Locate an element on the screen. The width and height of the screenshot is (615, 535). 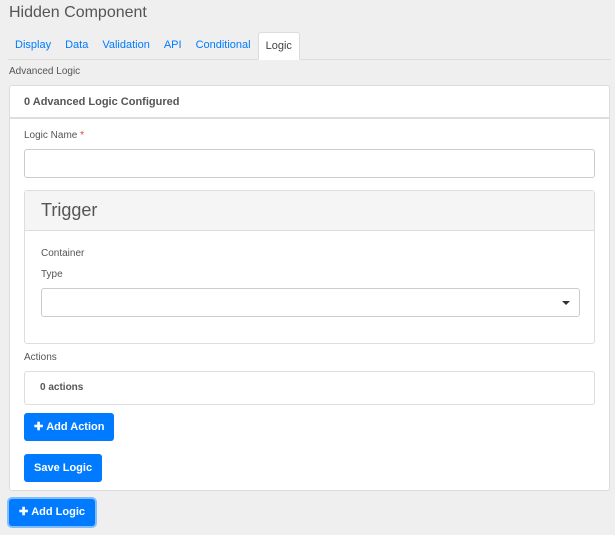
trigger-type-select is located at coordinates (310, 302).